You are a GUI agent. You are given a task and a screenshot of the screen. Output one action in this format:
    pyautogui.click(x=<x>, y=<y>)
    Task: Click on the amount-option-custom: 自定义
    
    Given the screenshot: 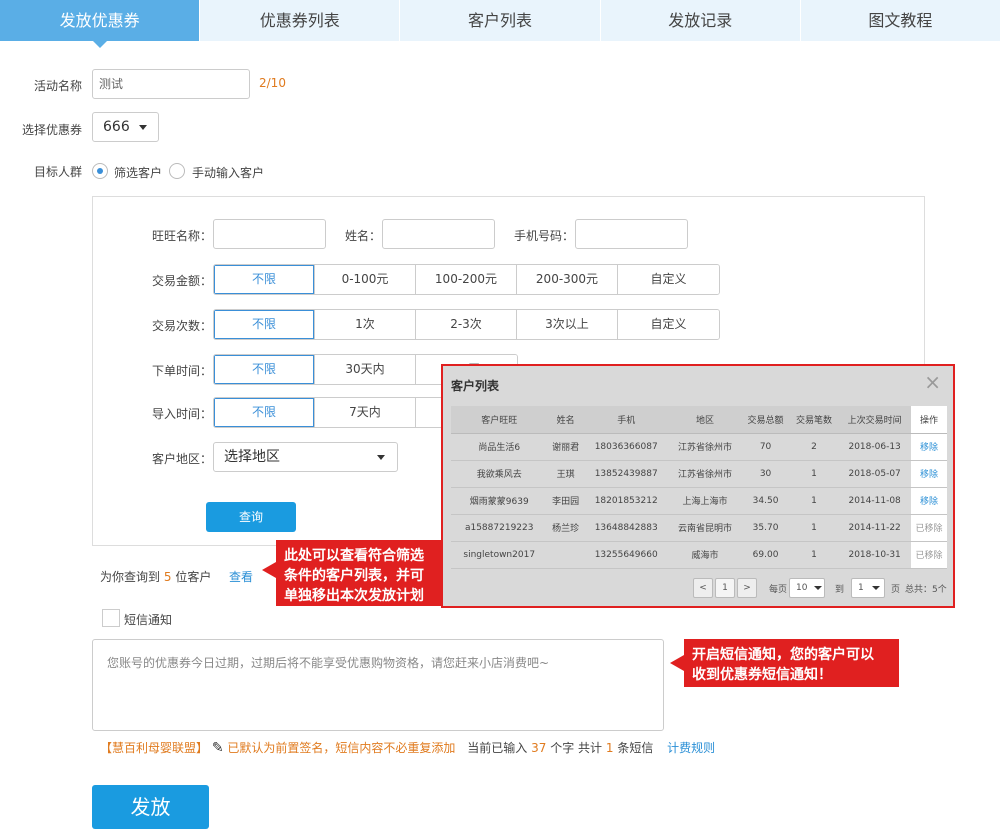 What is the action you would take?
    pyautogui.click(x=668, y=279)
    